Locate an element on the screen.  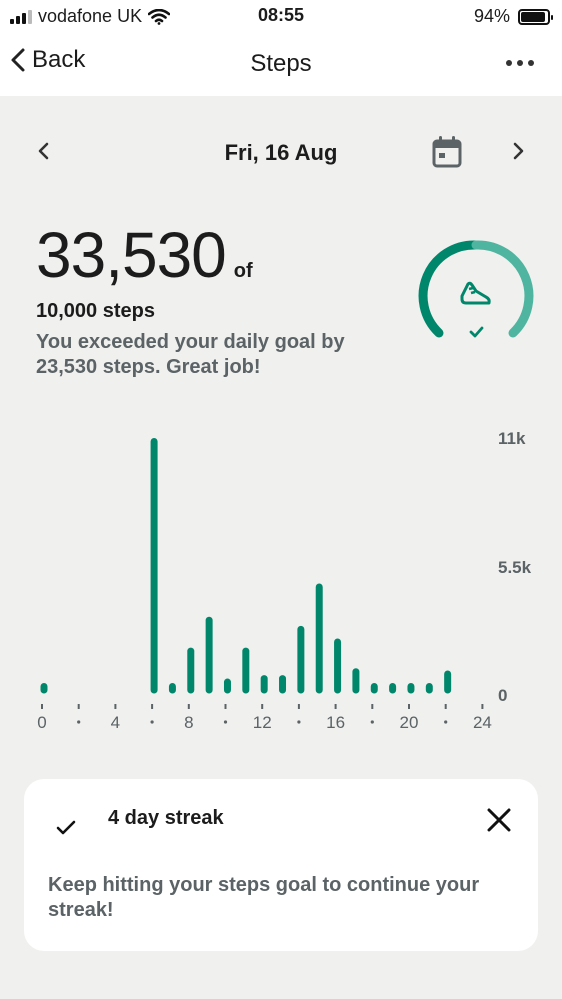
back-button: Back is located at coordinates (47, 60).